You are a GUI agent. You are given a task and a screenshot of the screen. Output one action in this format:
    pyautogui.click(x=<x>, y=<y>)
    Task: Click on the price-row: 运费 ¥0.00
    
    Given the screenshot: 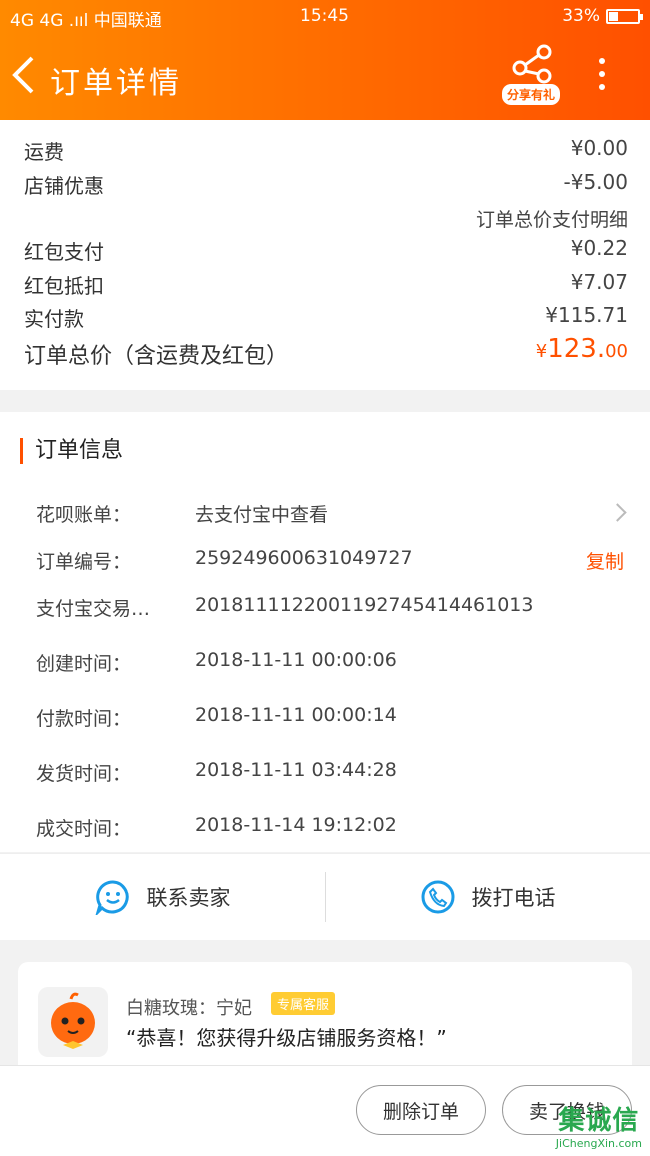 What is the action you would take?
    pyautogui.click(x=326, y=150)
    